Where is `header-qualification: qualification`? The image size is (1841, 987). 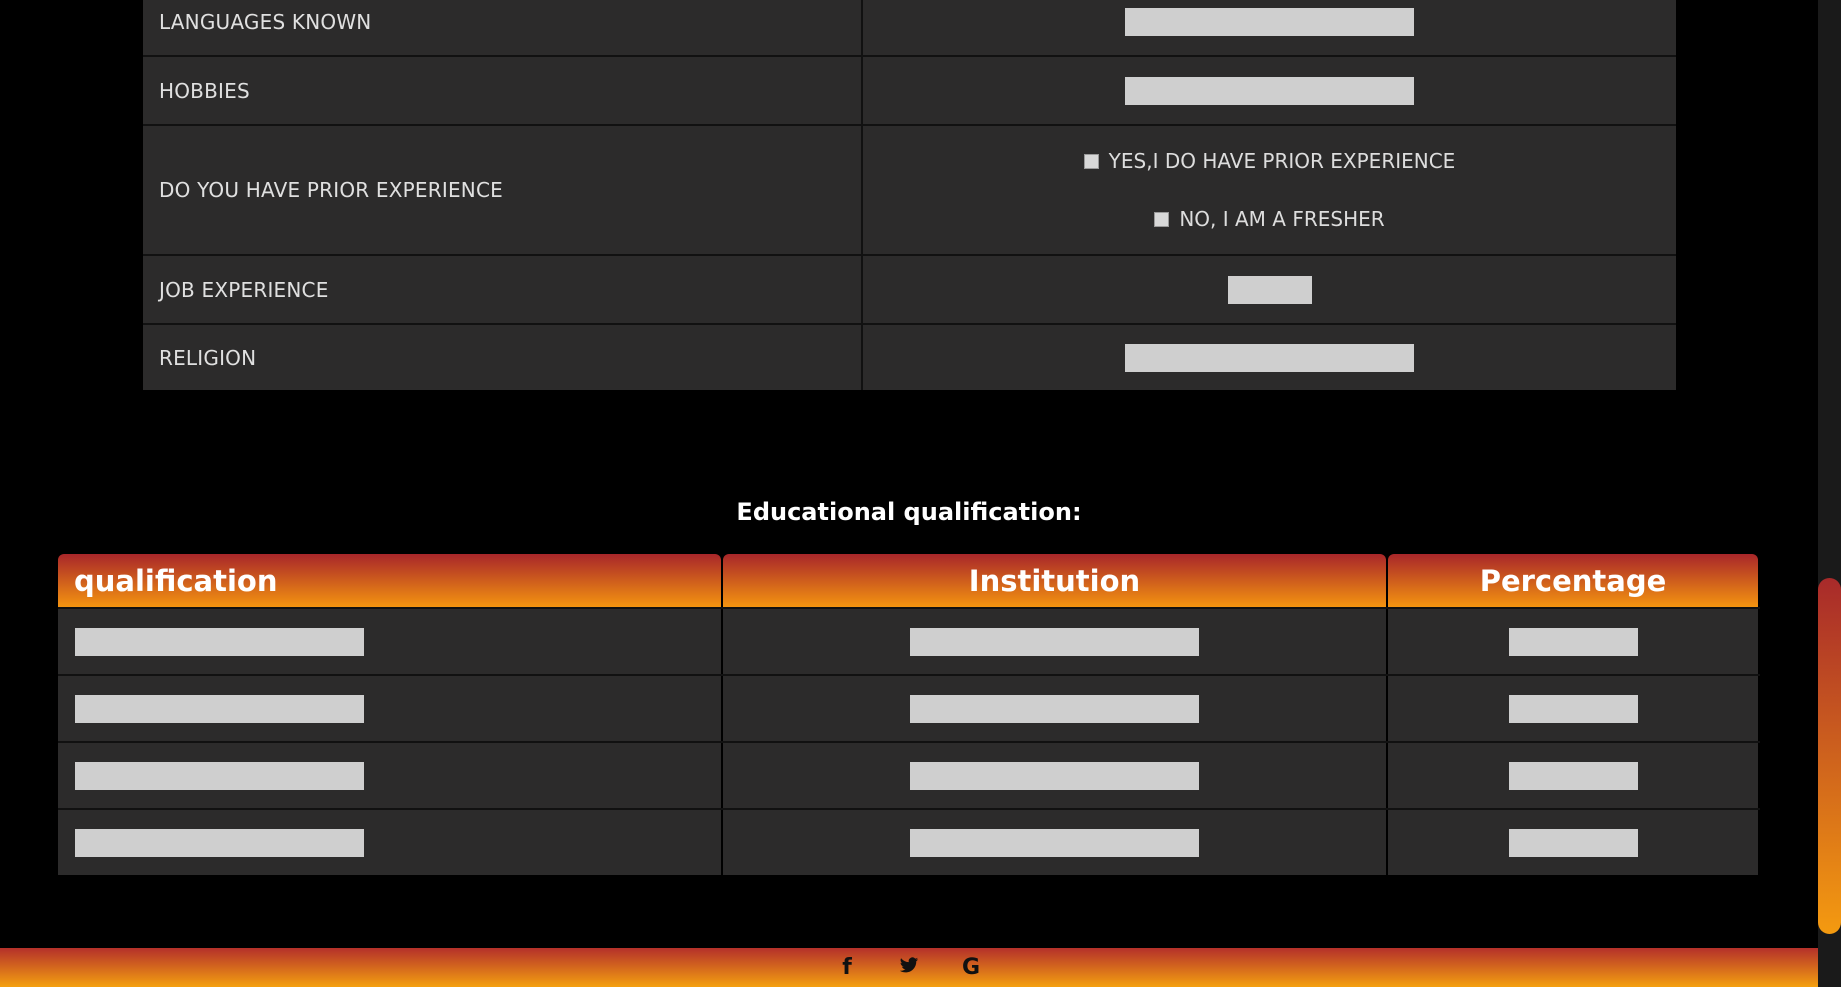 header-qualification: qualification is located at coordinates (389, 580).